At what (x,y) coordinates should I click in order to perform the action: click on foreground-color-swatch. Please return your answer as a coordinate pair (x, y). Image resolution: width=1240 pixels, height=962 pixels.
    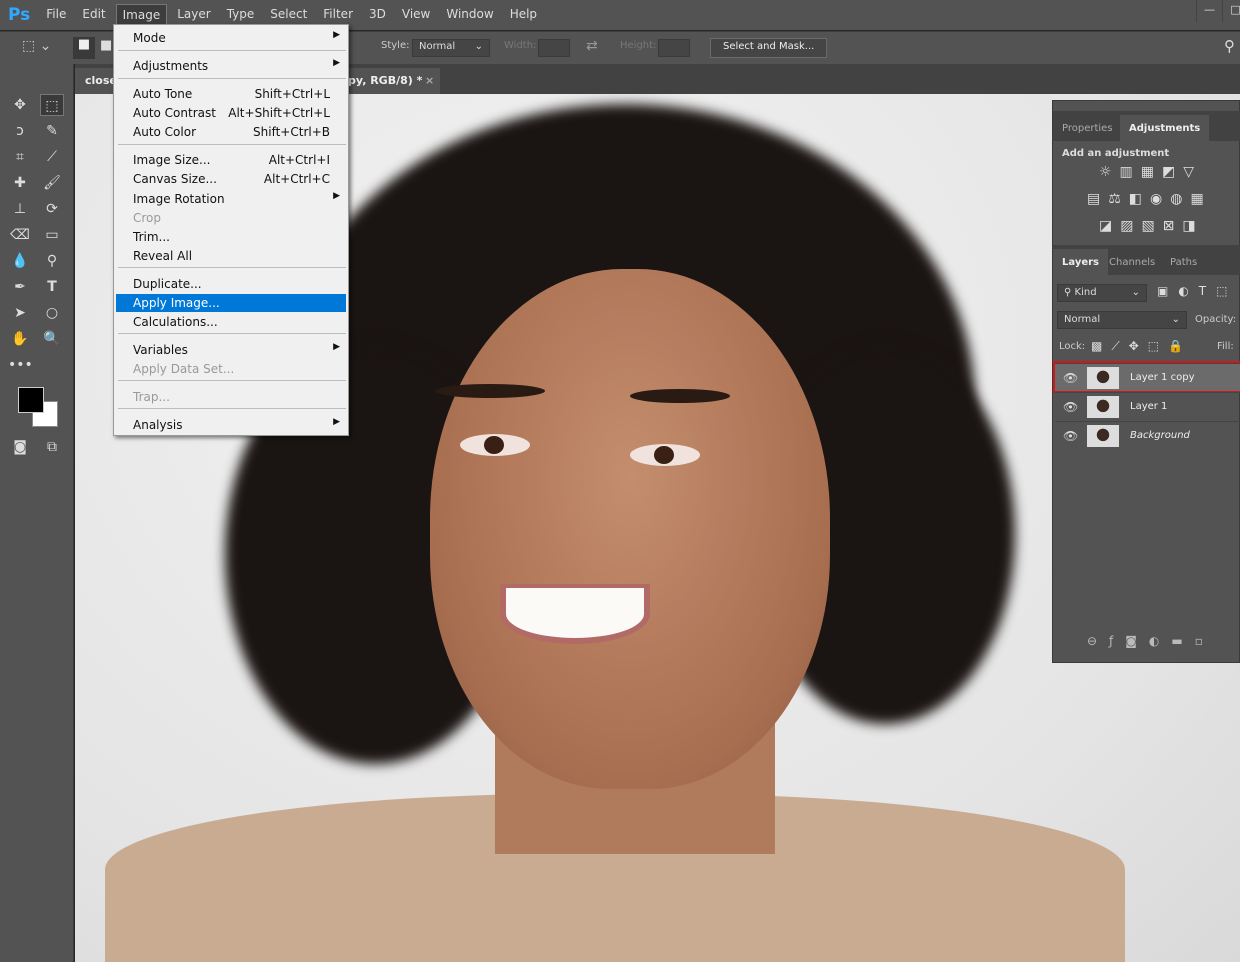
    Looking at the image, I should click on (31, 400).